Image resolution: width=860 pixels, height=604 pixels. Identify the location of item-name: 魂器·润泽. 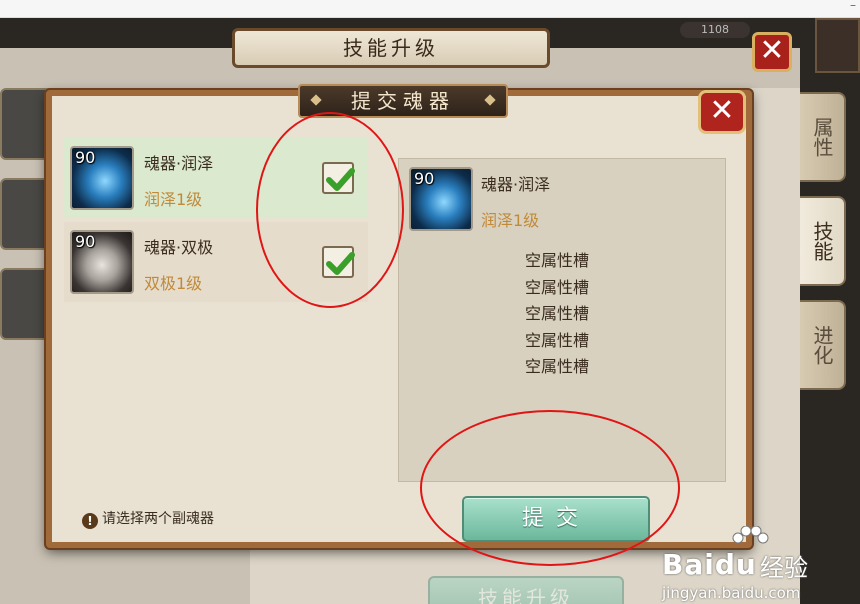
(179, 163).